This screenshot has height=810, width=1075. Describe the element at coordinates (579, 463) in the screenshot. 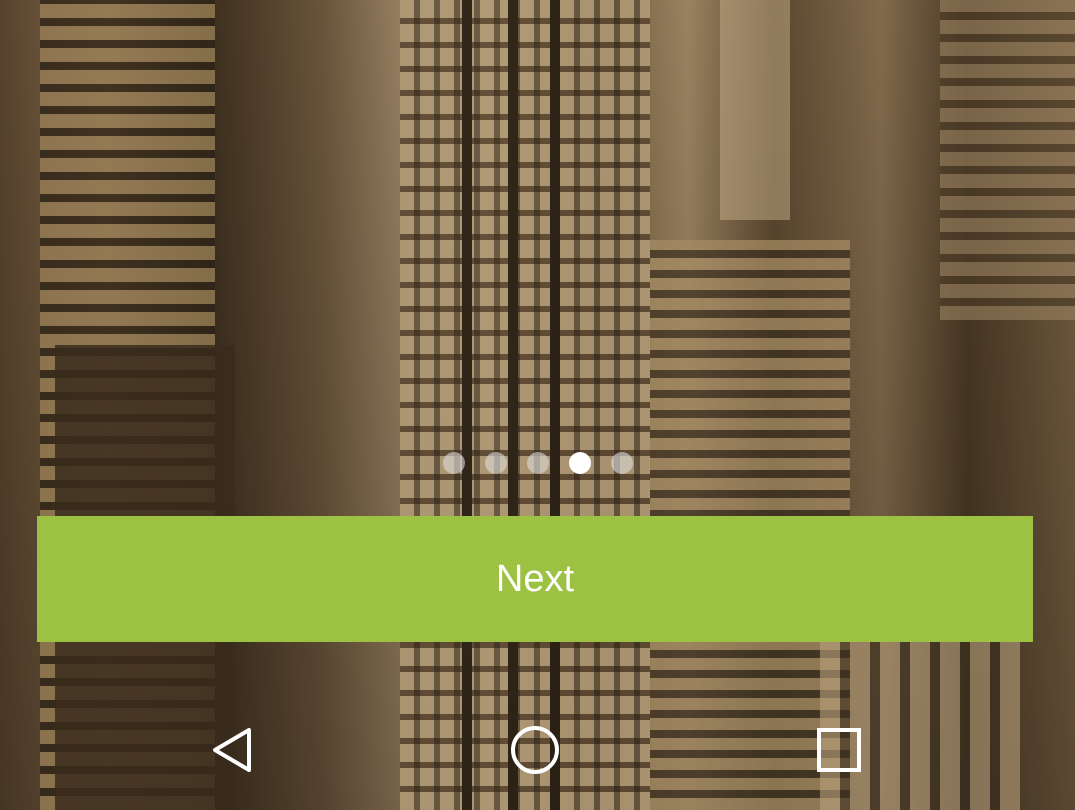

I see `page-dot-active` at that location.